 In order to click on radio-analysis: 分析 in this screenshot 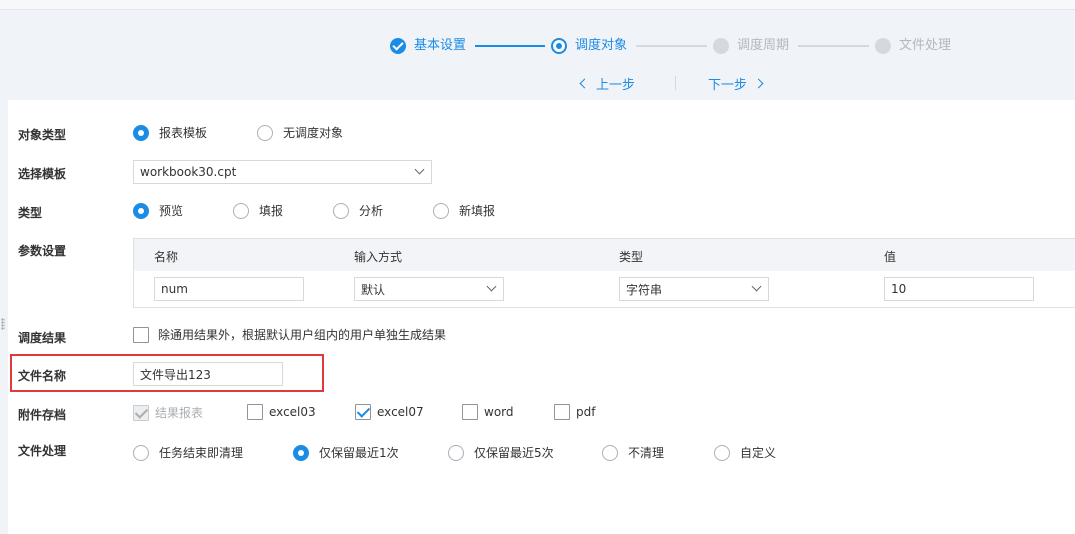, I will do `click(358, 210)`.